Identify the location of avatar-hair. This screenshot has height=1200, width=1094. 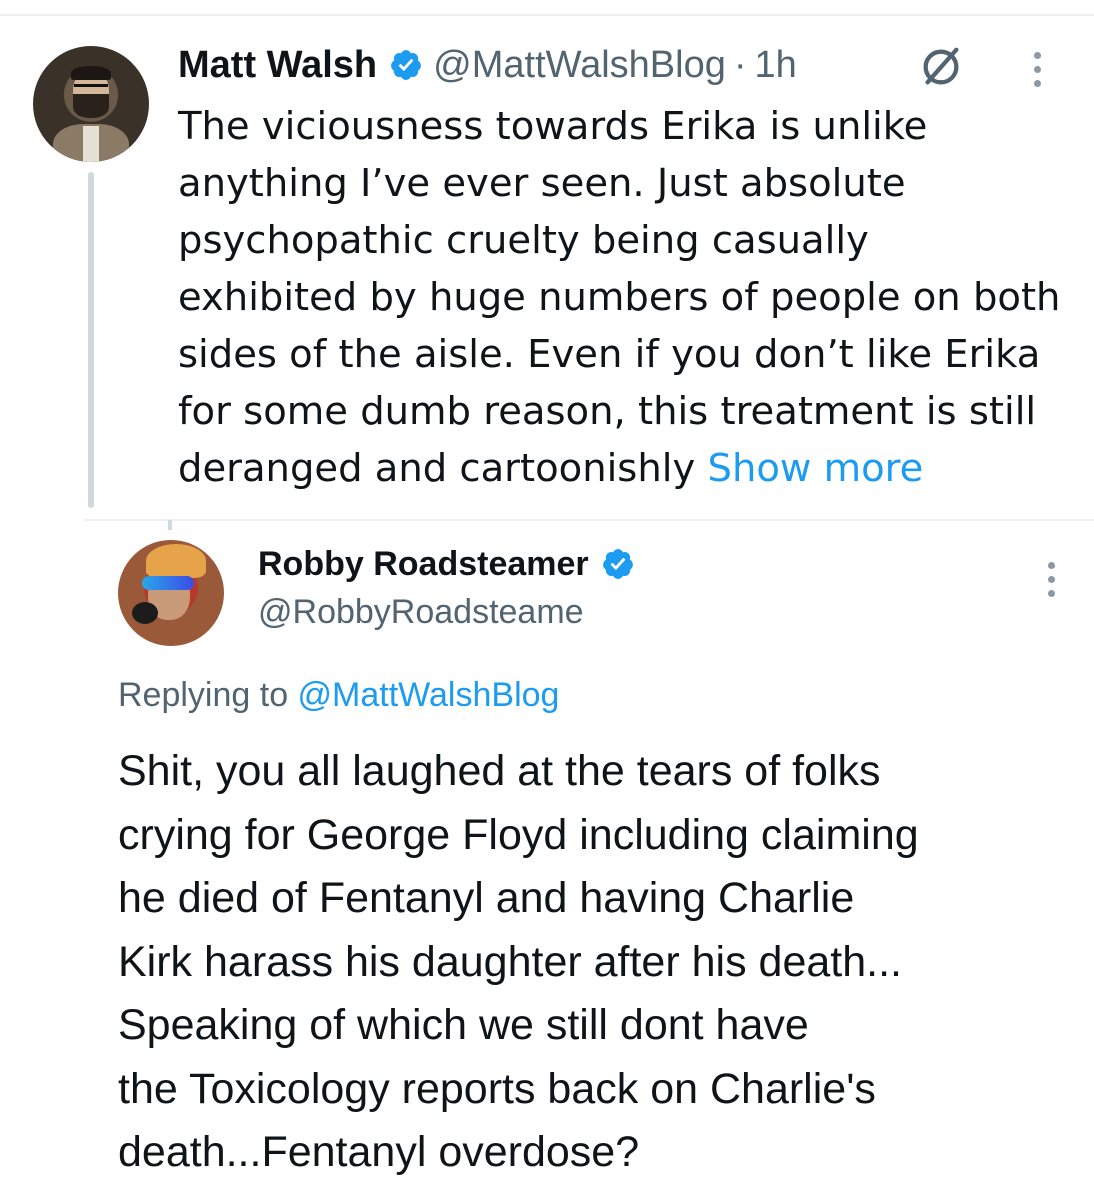
(91, 73).